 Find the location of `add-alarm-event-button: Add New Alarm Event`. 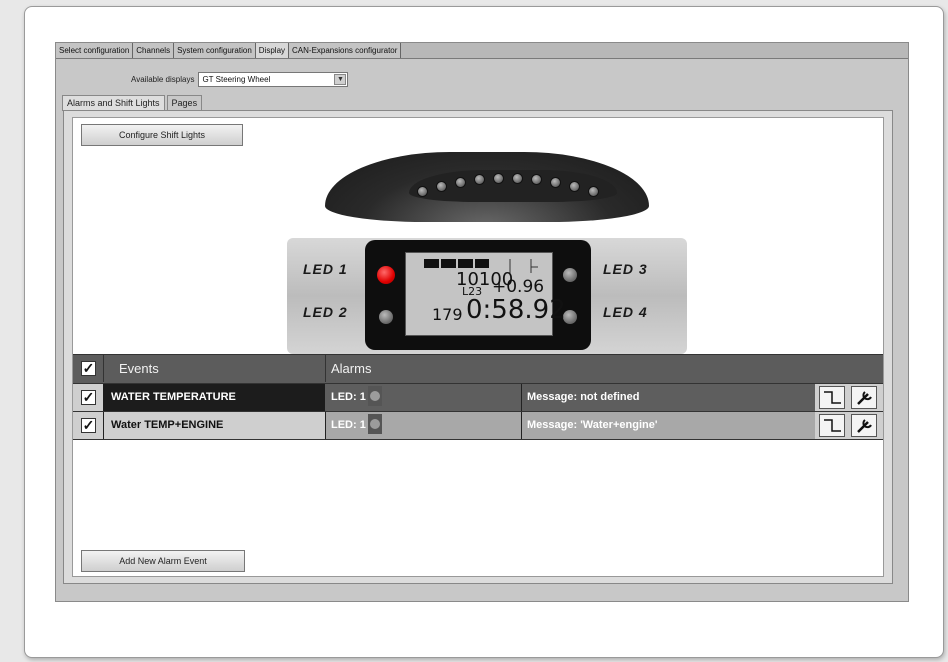

add-alarm-event-button: Add New Alarm Event is located at coordinates (163, 561).